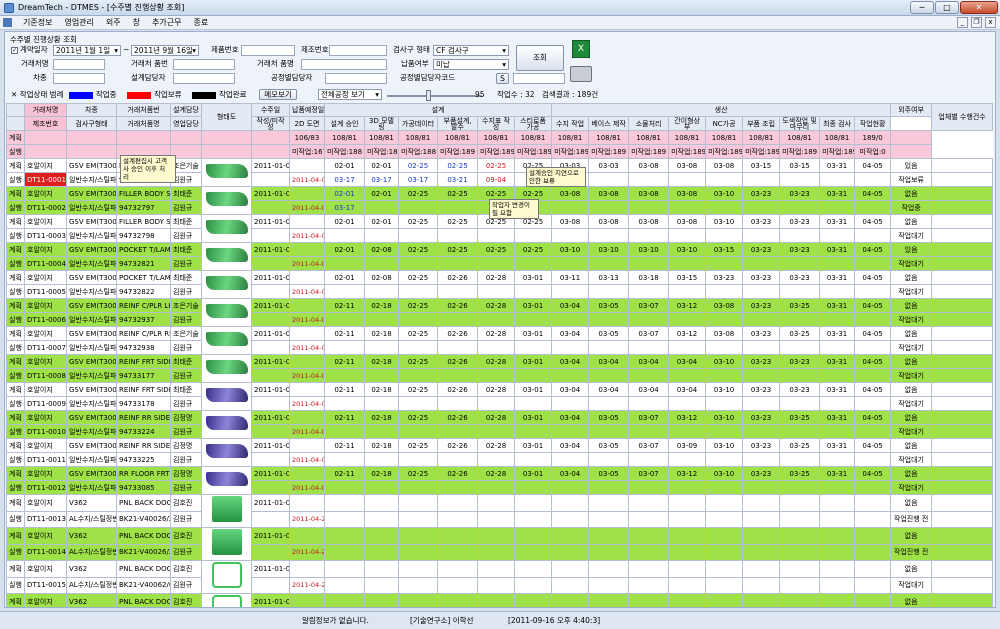  Describe the element at coordinates (45, 445) in the screenshot. I see `table-cell: 호알이지` at that location.